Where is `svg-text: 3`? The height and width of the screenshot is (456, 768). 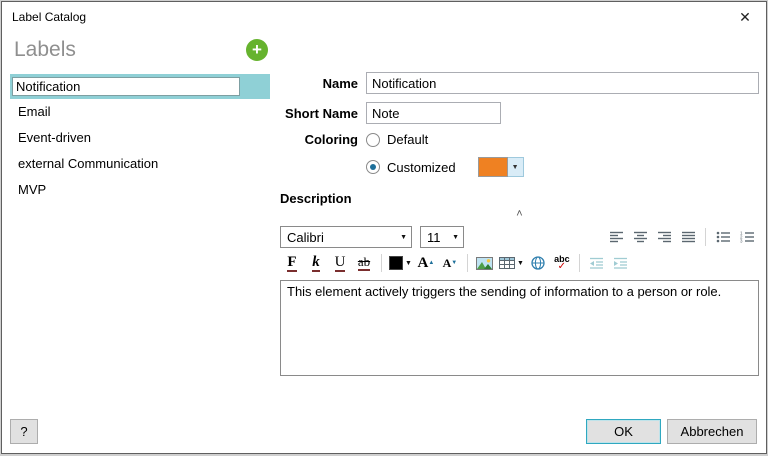 svg-text: 3 is located at coordinates (741, 241).